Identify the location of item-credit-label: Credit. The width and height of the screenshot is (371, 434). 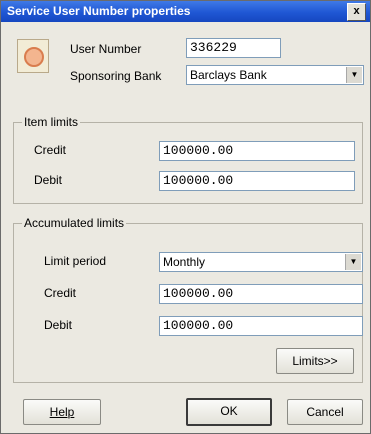
(50, 150).